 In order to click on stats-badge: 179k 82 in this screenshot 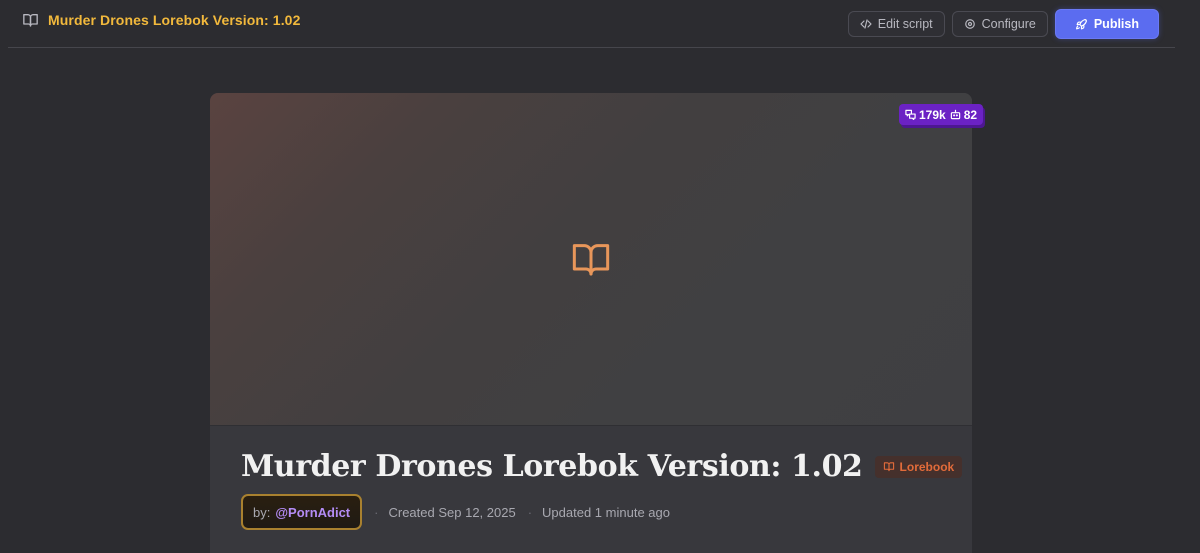, I will do `click(941, 114)`.